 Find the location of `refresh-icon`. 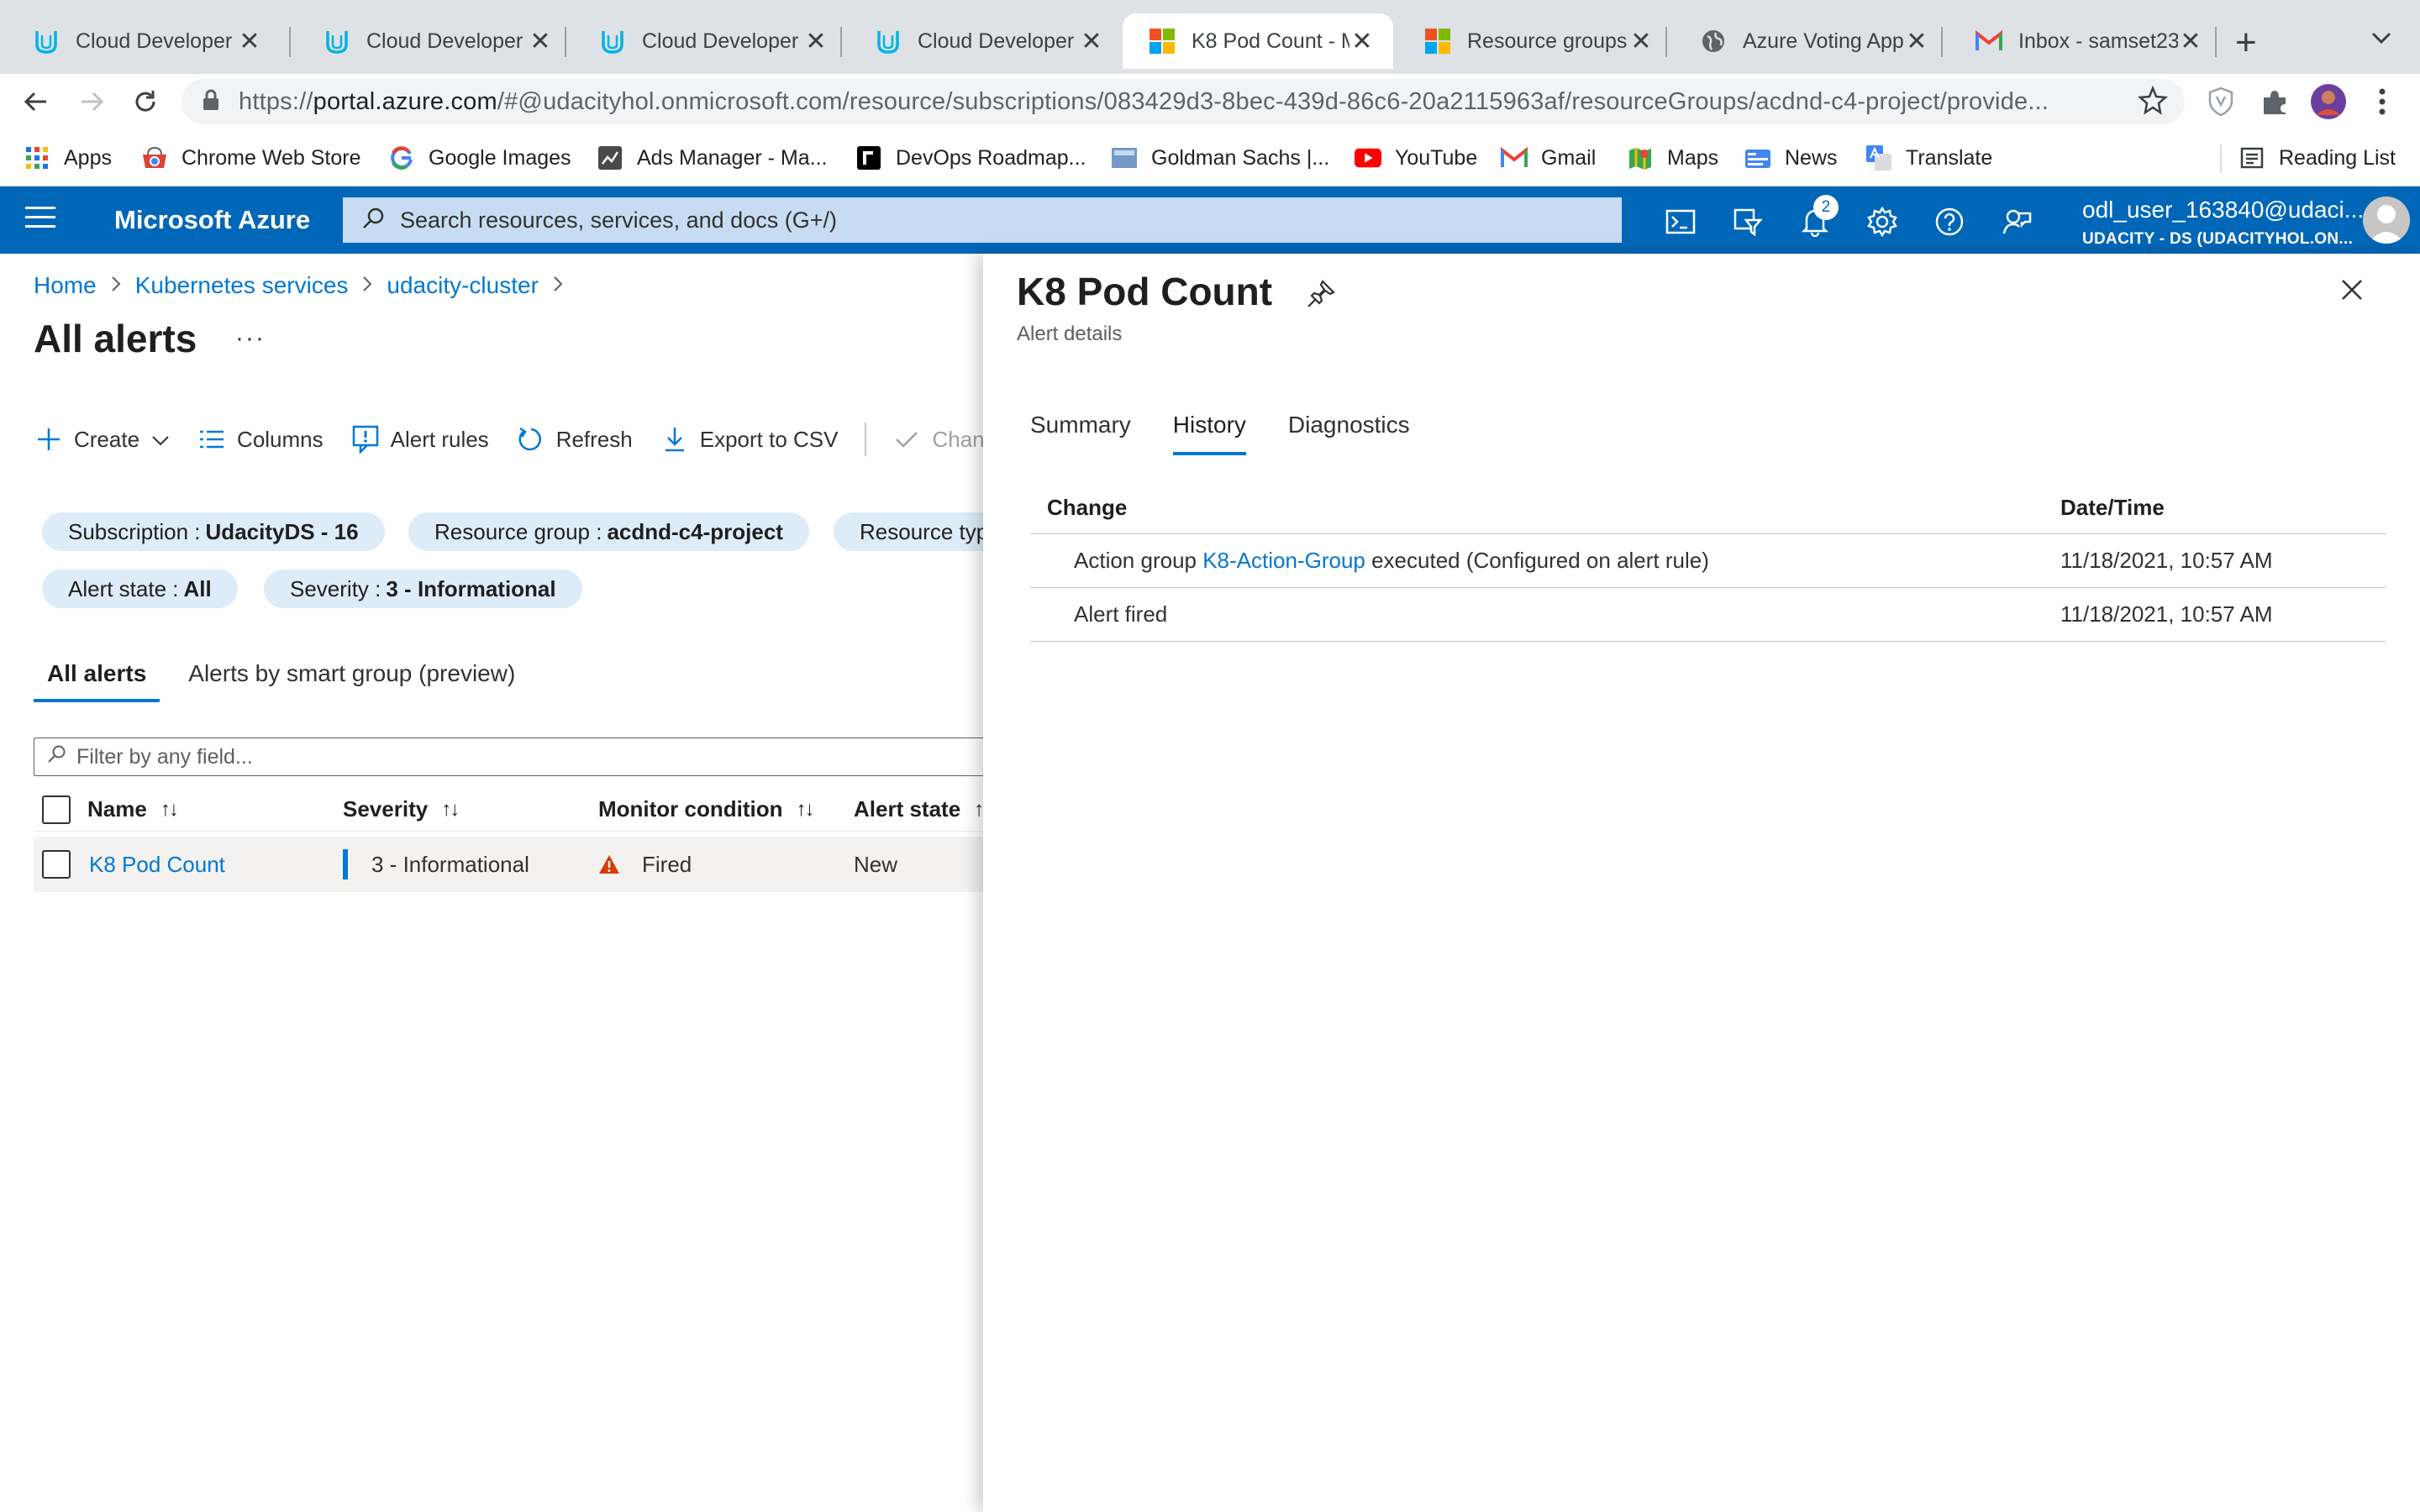

refresh-icon is located at coordinates (531, 439).